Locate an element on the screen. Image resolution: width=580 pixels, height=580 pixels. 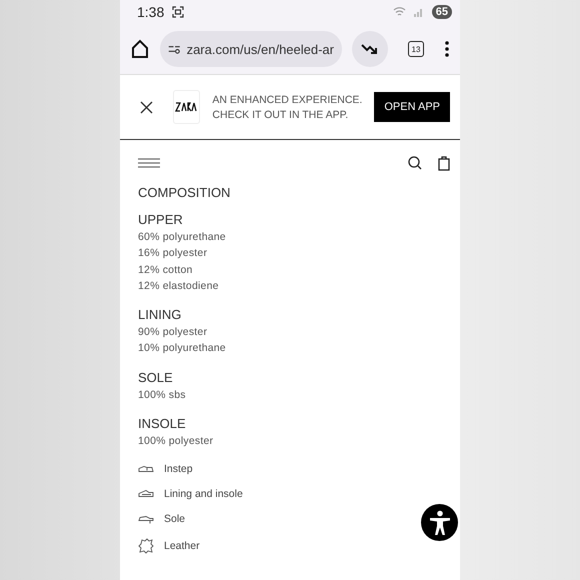
bag-button is located at coordinates (444, 163).